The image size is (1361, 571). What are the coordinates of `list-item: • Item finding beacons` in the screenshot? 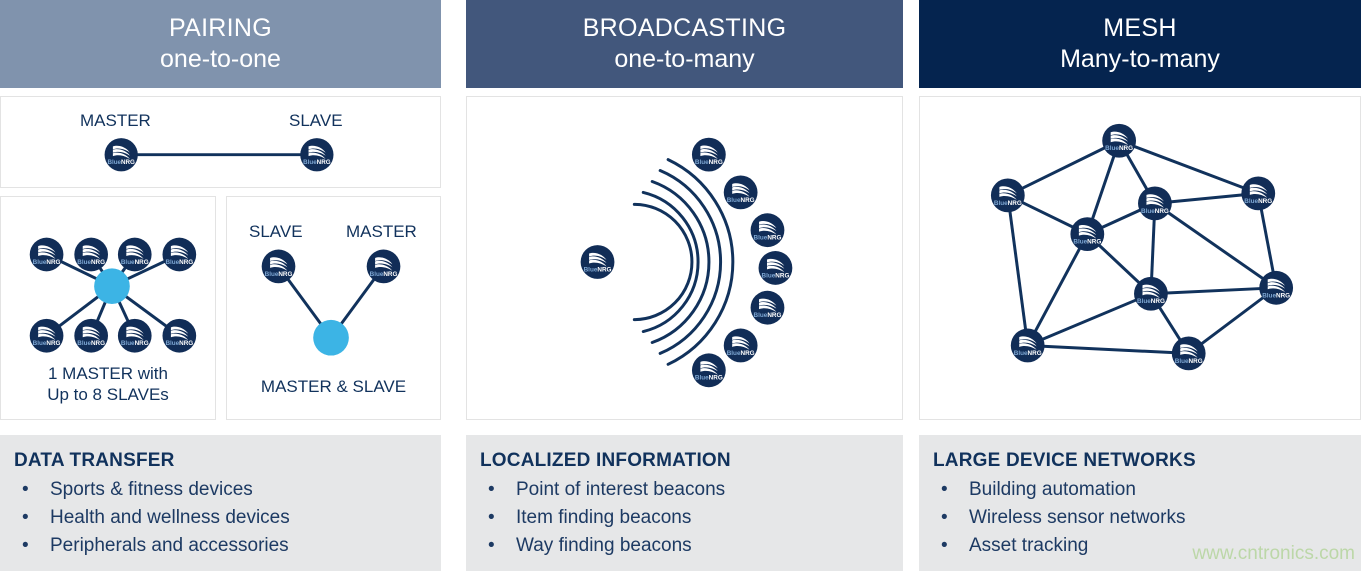 It's located at (691, 518).